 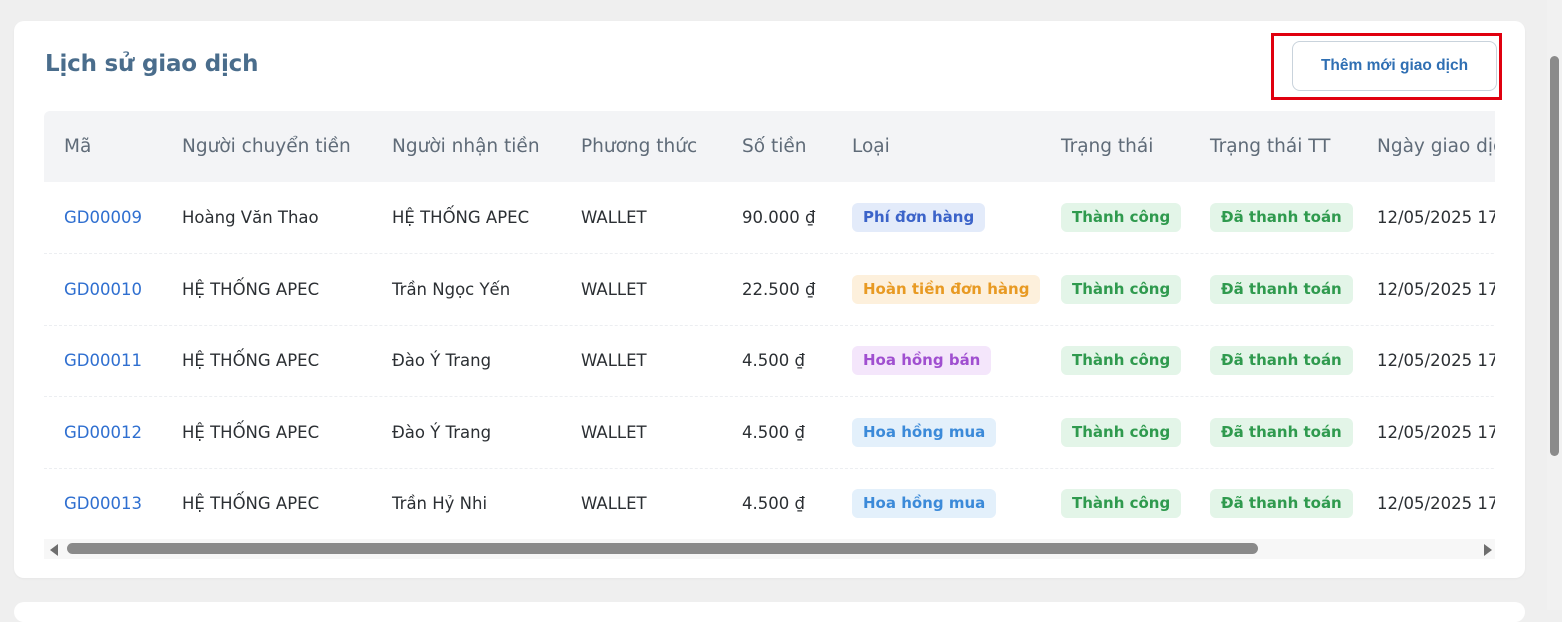 I want to click on column-header-type: Loại, so click(x=871, y=146).